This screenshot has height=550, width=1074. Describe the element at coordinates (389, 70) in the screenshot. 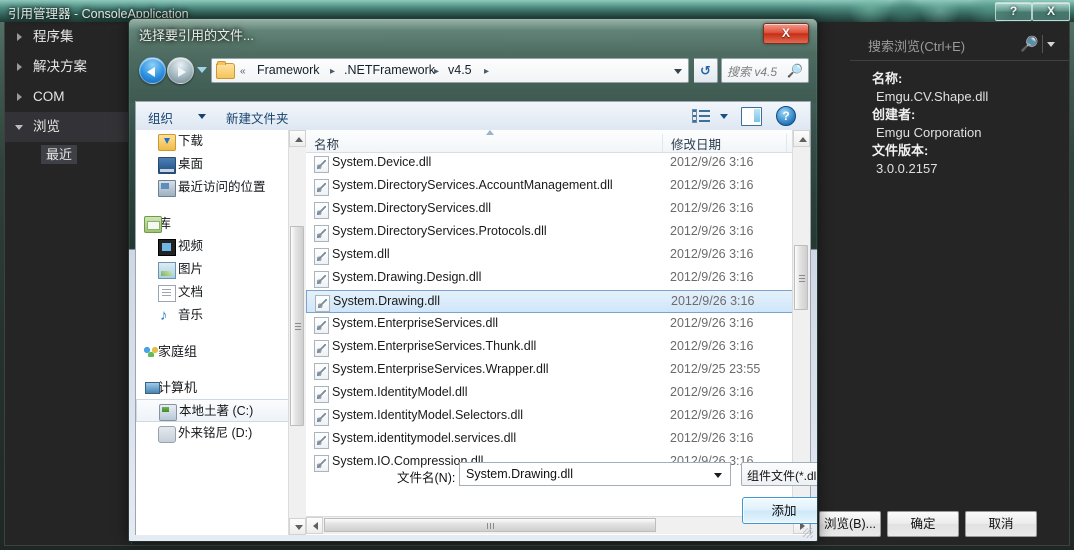

I see `breadcrumb-item-netframework: .NETFramework` at that location.